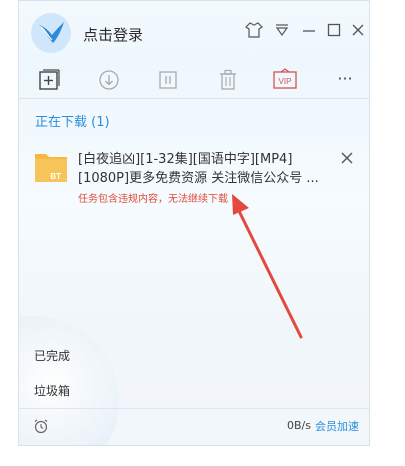  I want to click on trash-link: 垃圾箱, so click(52, 390).